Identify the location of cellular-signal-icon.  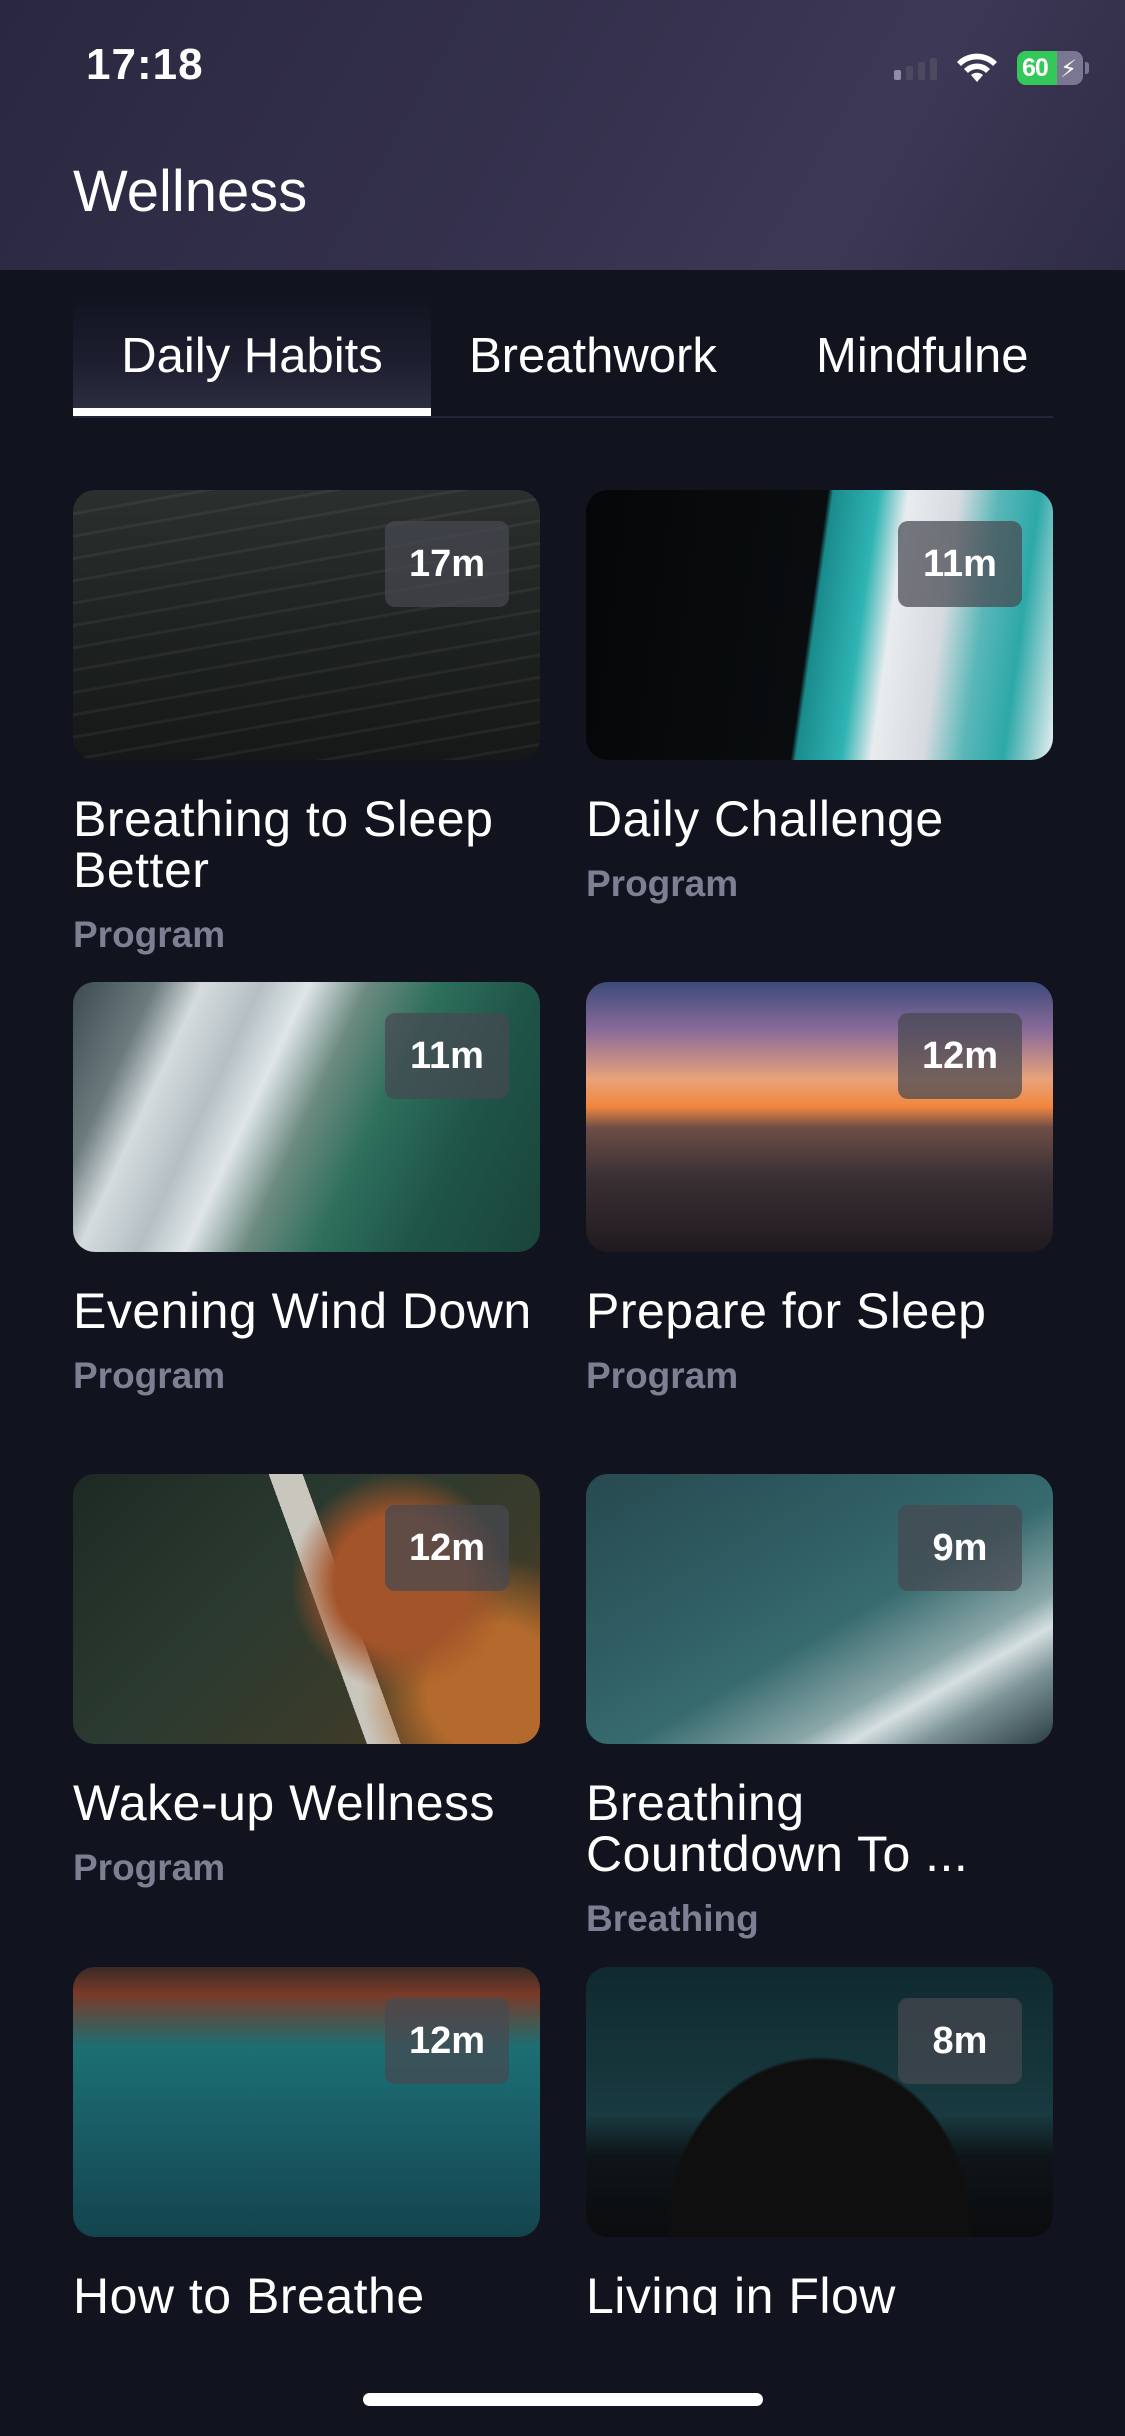
(915, 68).